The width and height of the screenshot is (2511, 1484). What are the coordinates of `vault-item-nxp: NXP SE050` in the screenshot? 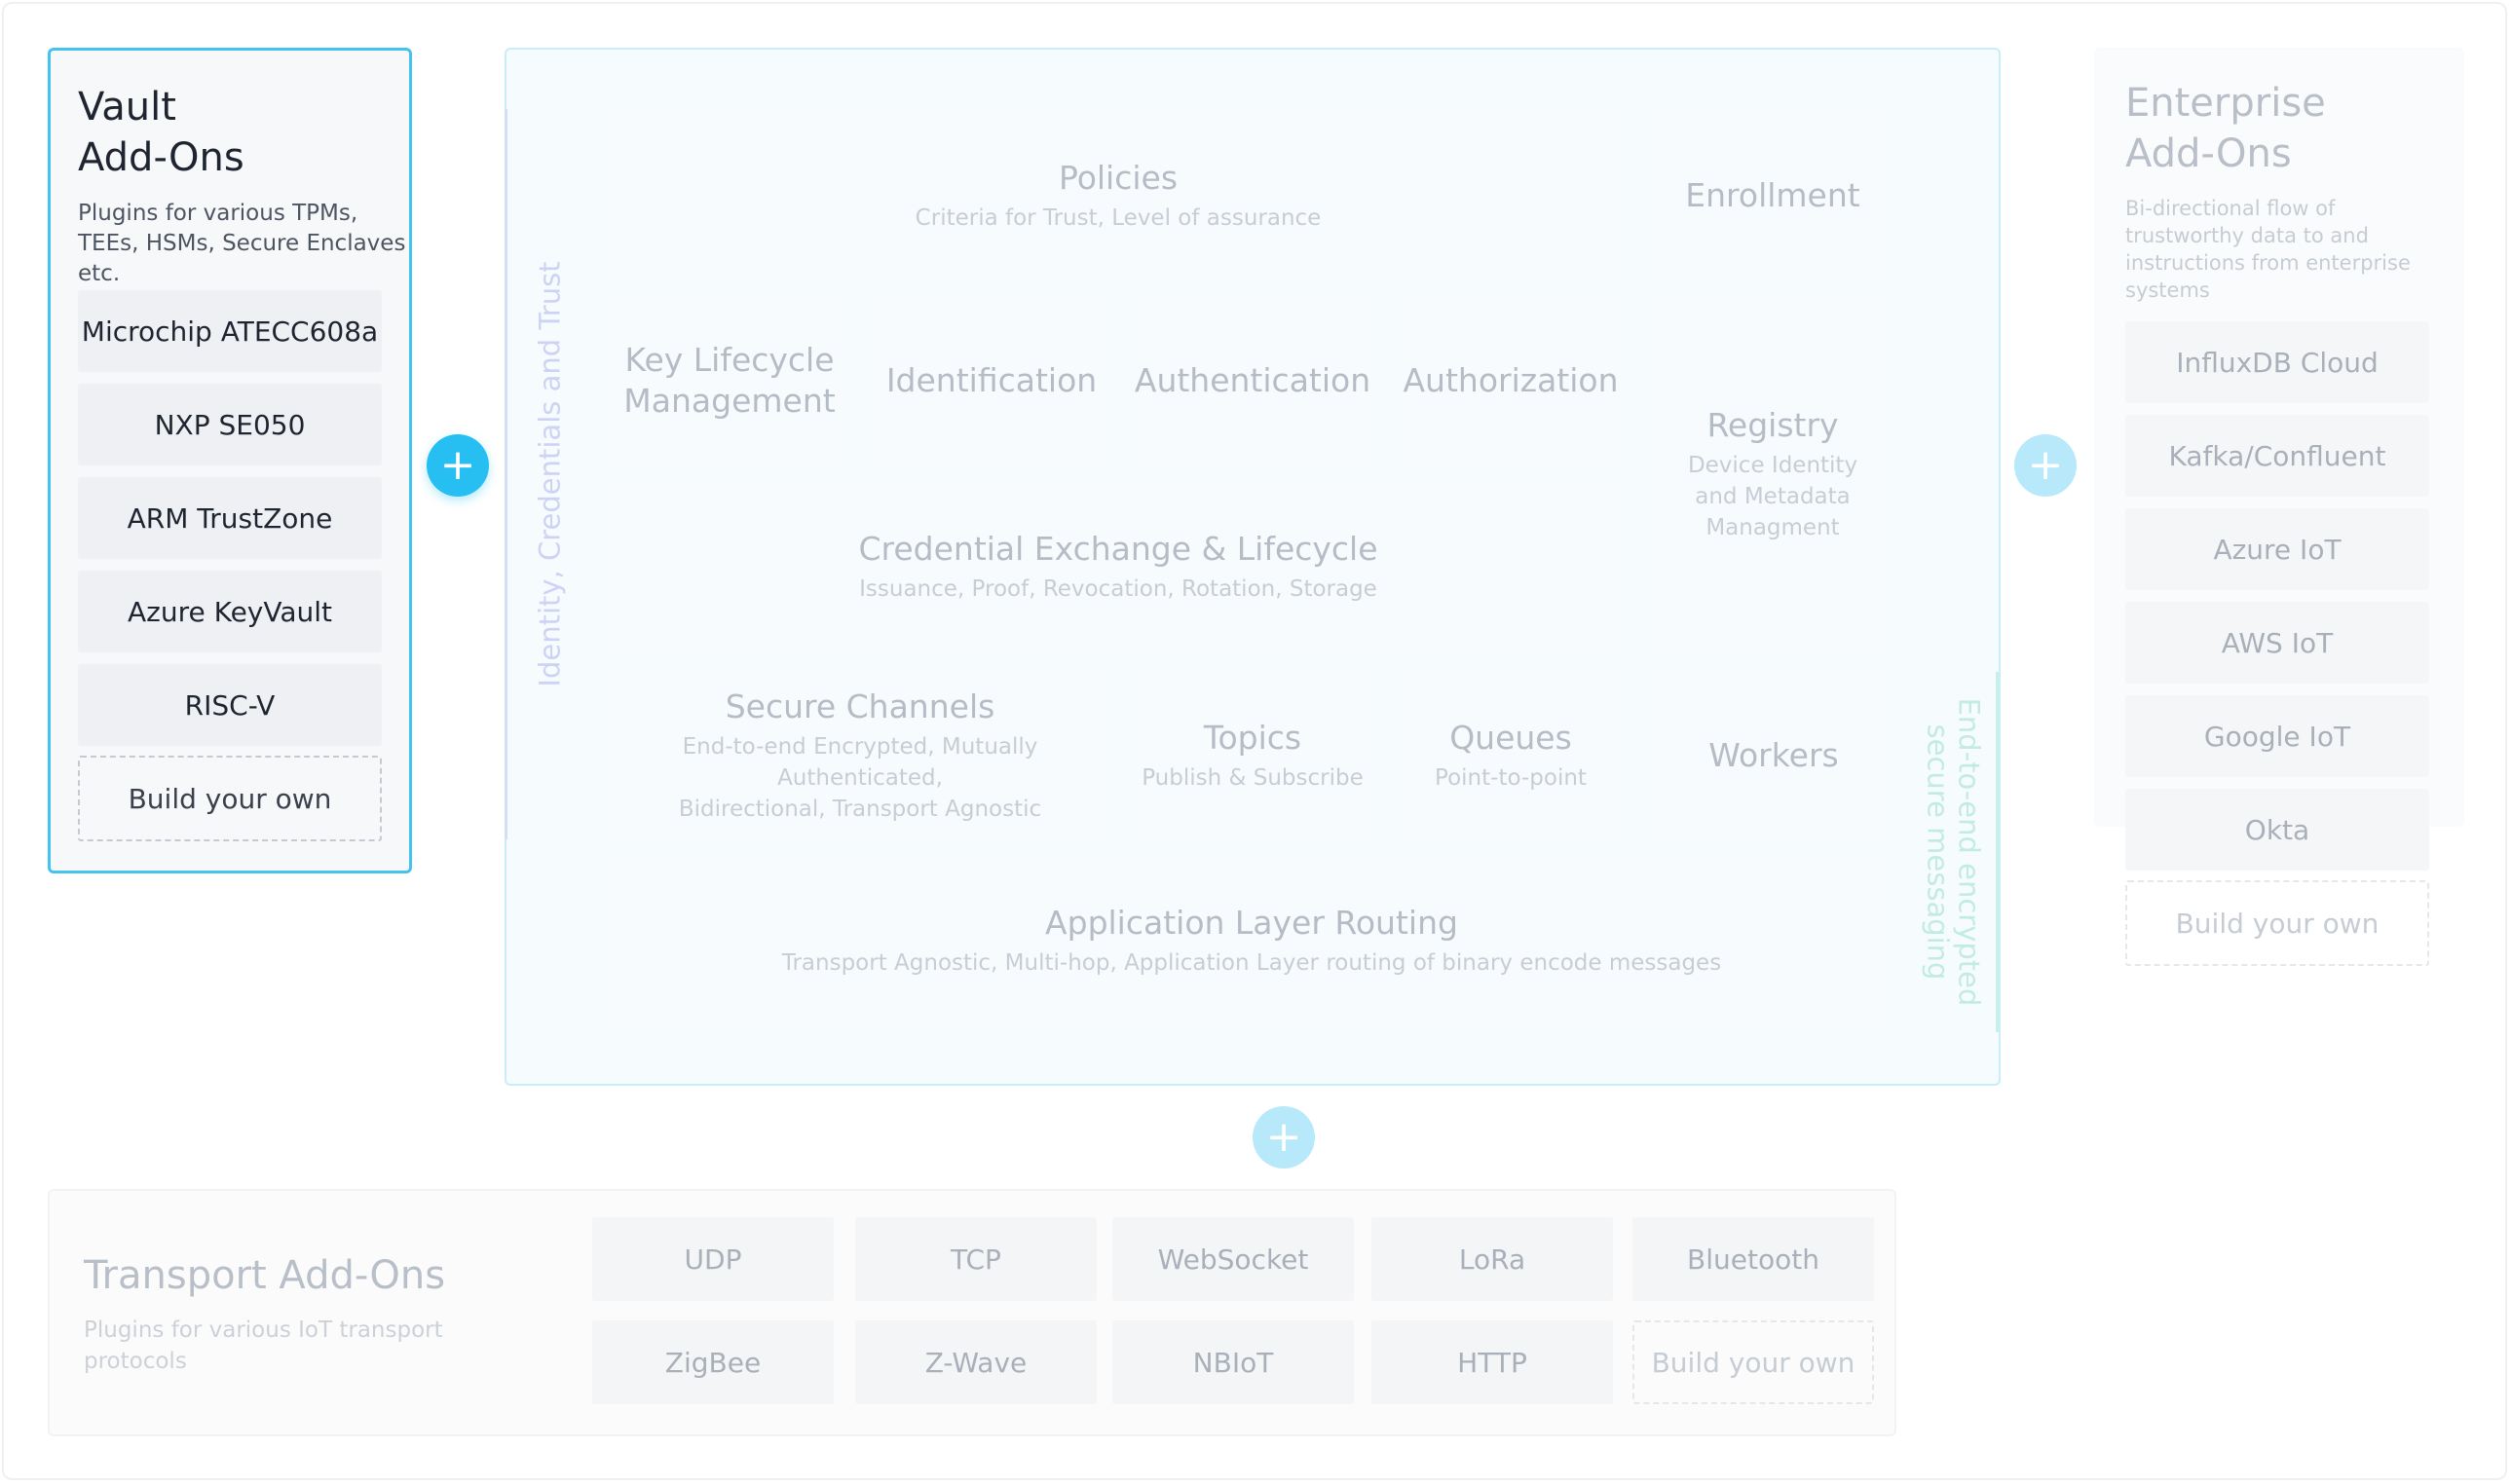 It's located at (230, 424).